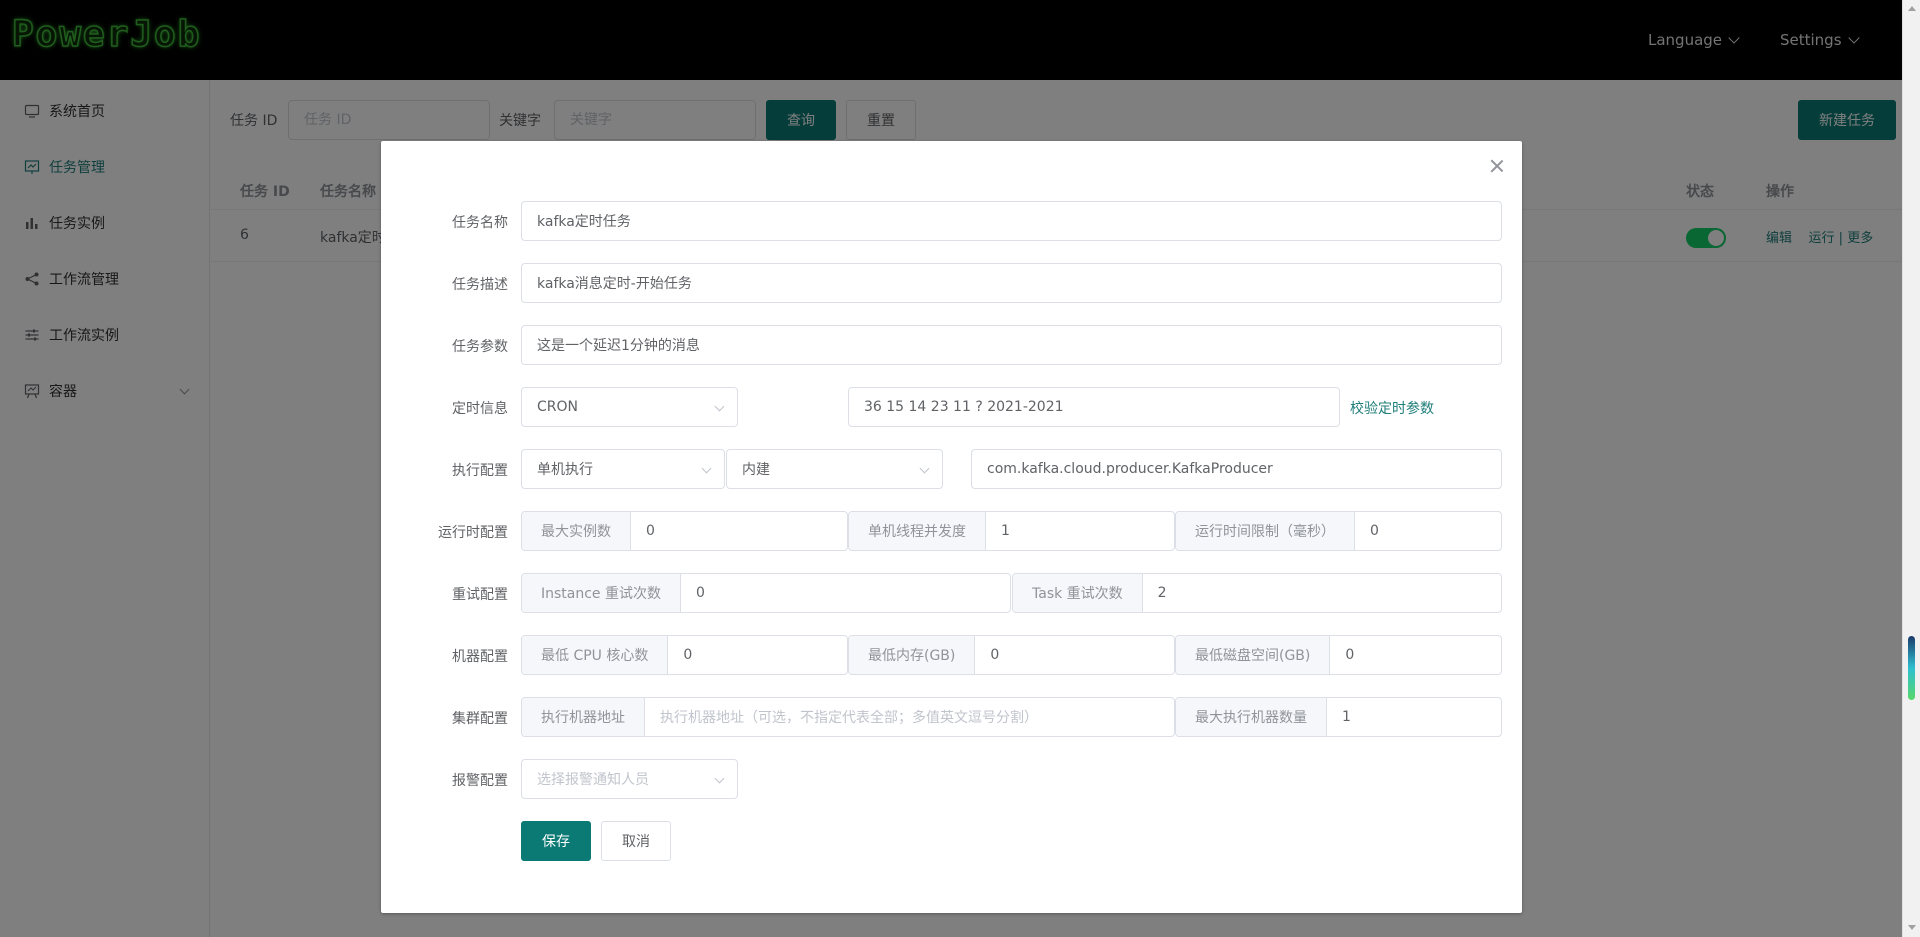  Describe the element at coordinates (576, 531) in the screenshot. I see `max-instance-label: 最大实例数` at that location.